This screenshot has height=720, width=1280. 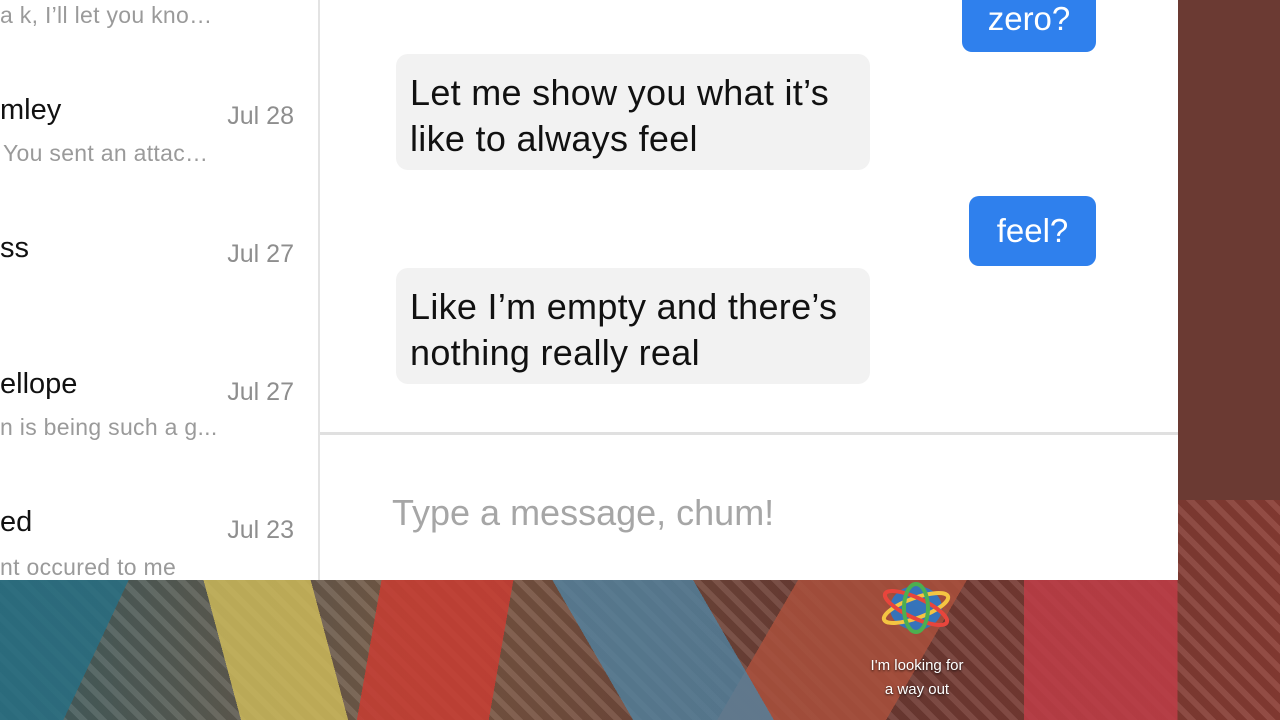 I want to click on message-composer, so click(x=749, y=507).